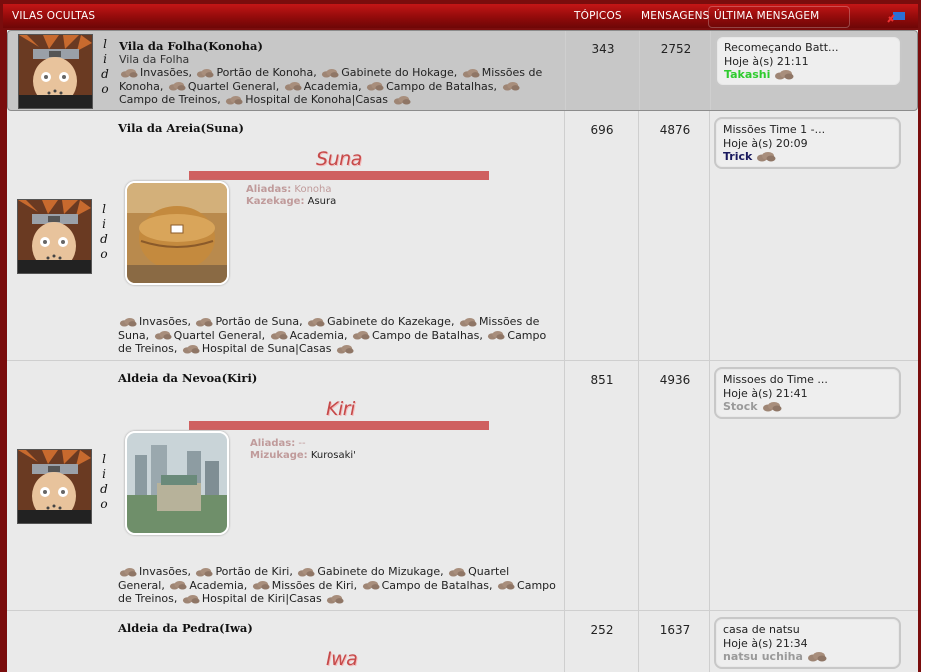 The height and width of the screenshot is (672, 927). I want to click on village-banner-title: Iwa, so click(342, 659).